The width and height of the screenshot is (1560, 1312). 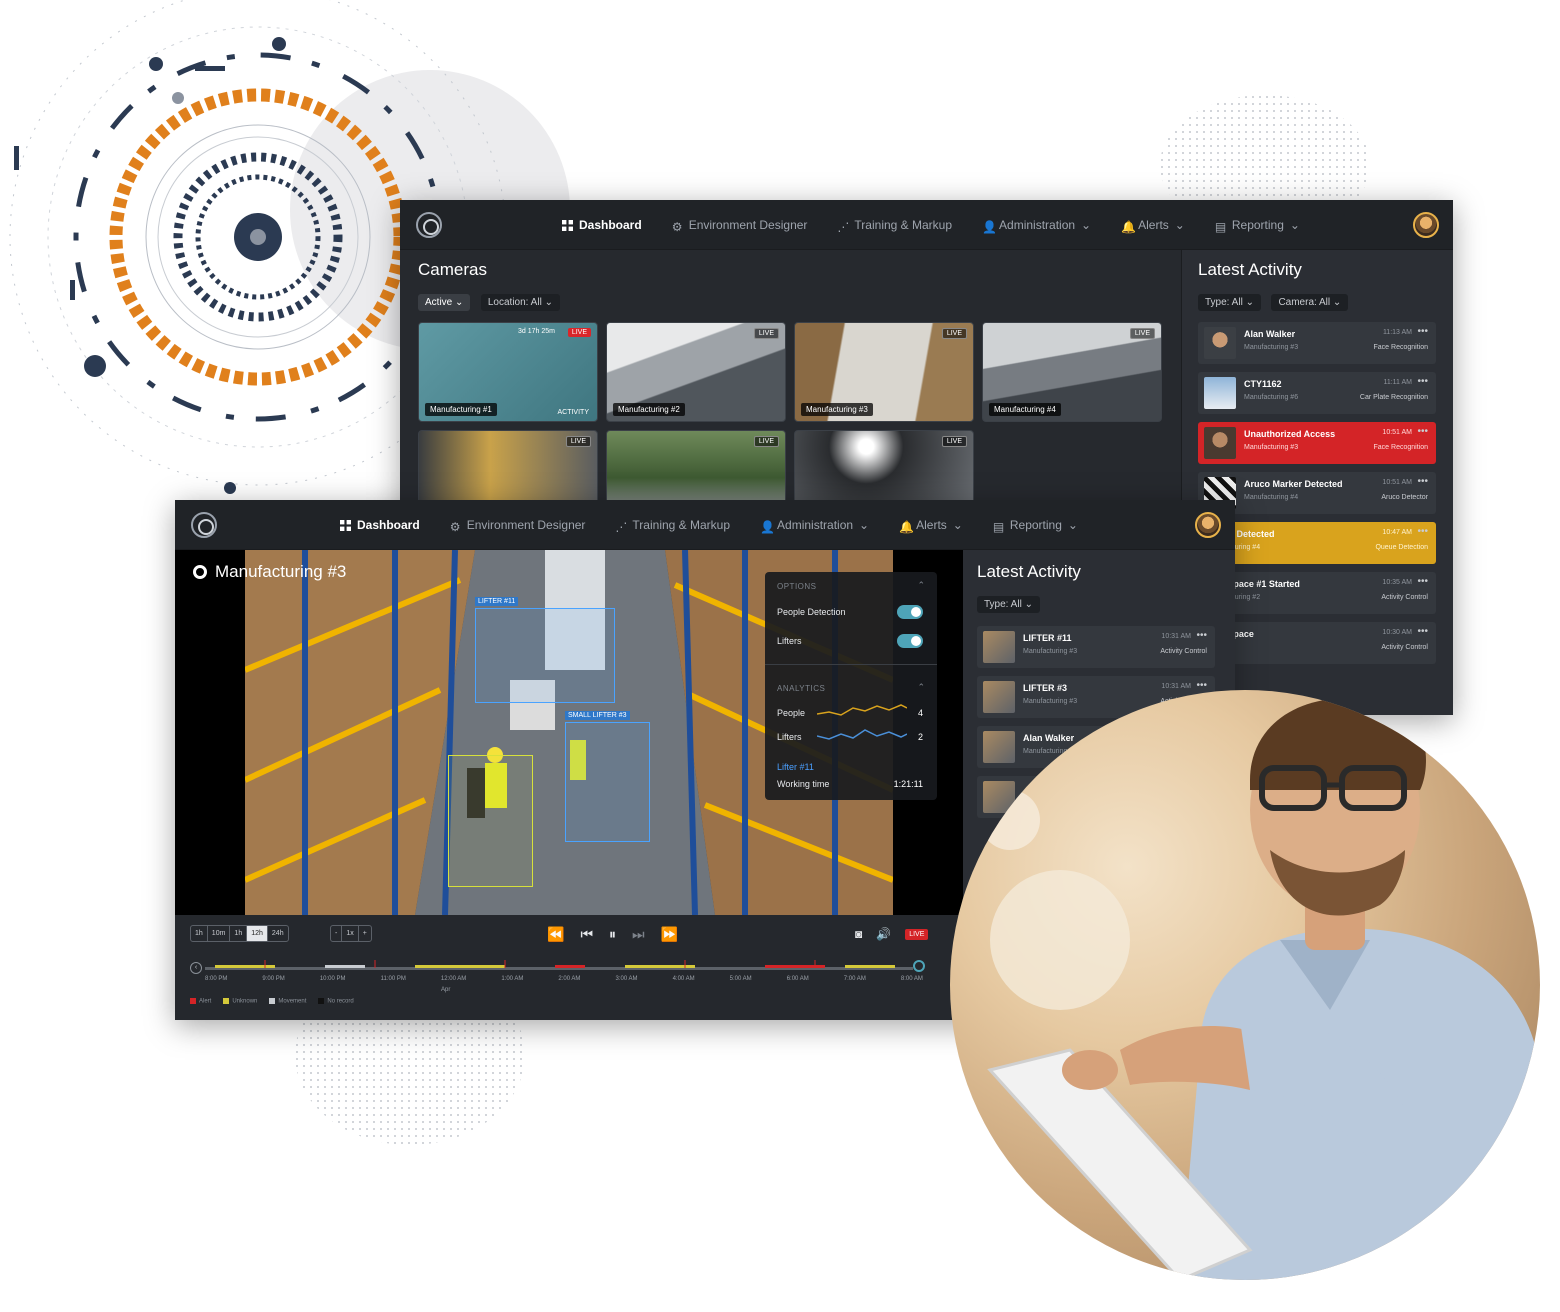 I want to click on skip-back-icon: ⏮, so click(x=586, y=934).